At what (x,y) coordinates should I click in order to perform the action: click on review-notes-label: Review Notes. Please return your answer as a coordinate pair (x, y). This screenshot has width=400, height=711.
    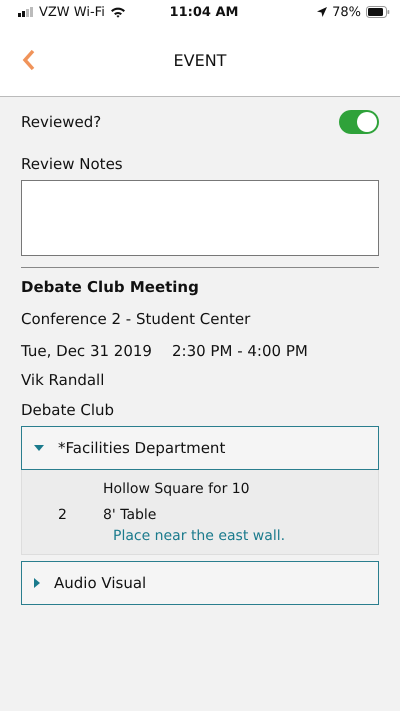
    Looking at the image, I should click on (72, 164).